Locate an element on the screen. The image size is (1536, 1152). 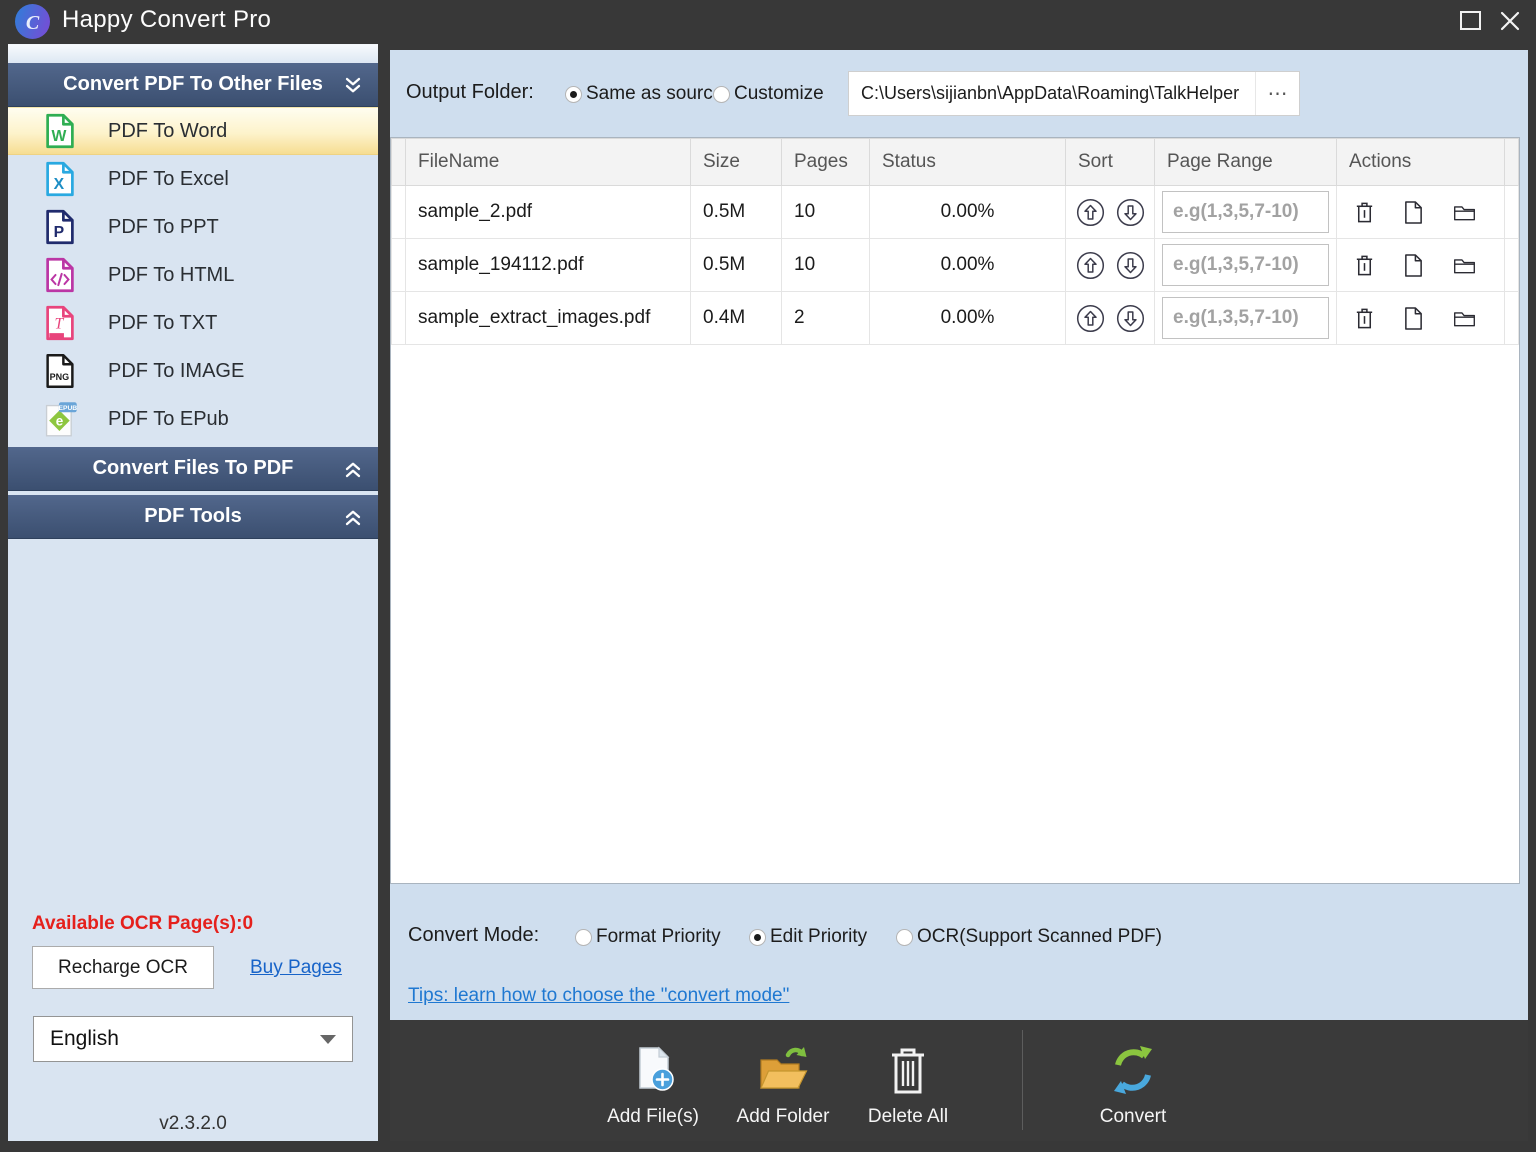
sidebar-item-pdf-to-txt: T PDF To TXT is located at coordinates (193, 323).